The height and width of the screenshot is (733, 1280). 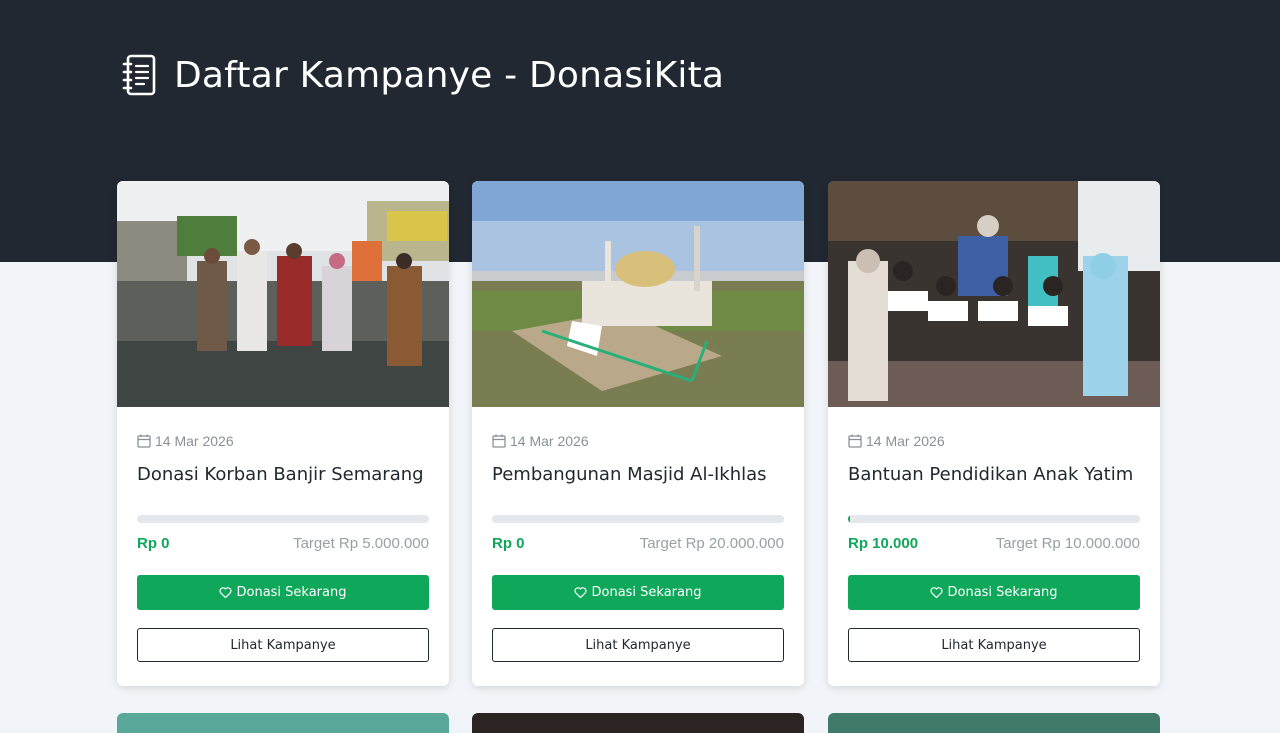 I want to click on target-amount: Target Rp 20.000.000, so click(x=711, y=543).